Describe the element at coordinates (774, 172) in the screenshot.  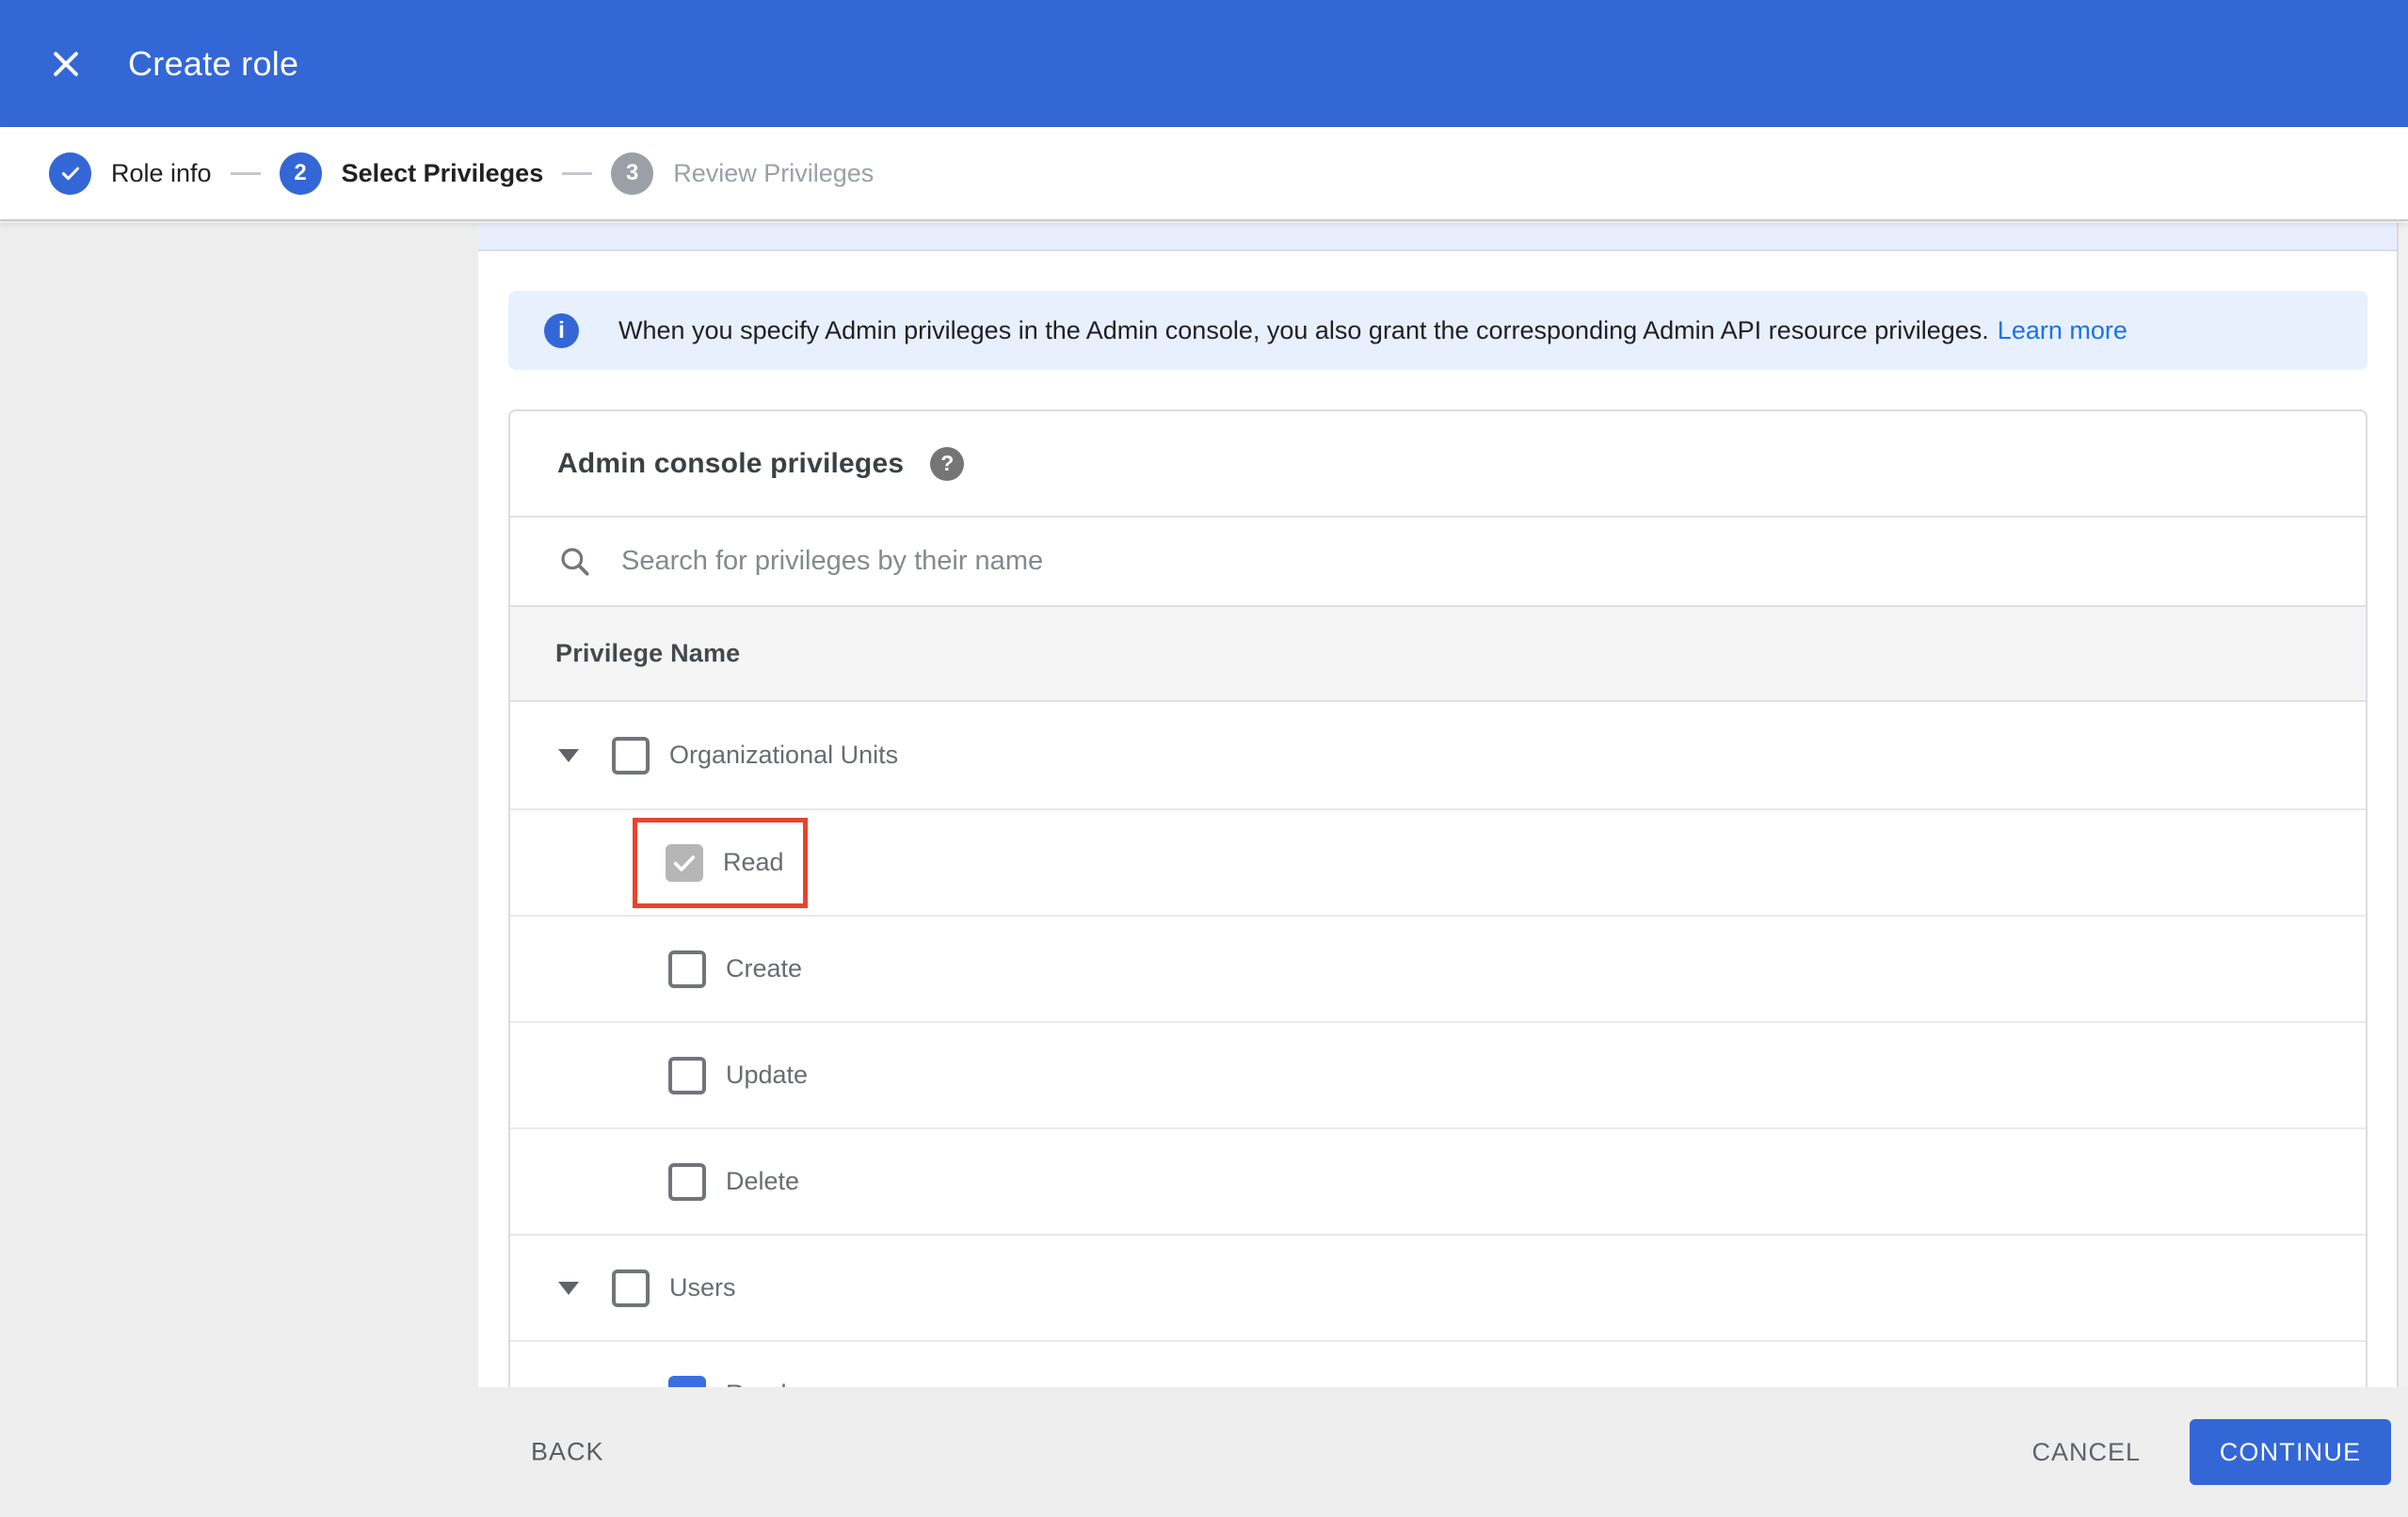
I see `step-label: Review Privileges` at that location.